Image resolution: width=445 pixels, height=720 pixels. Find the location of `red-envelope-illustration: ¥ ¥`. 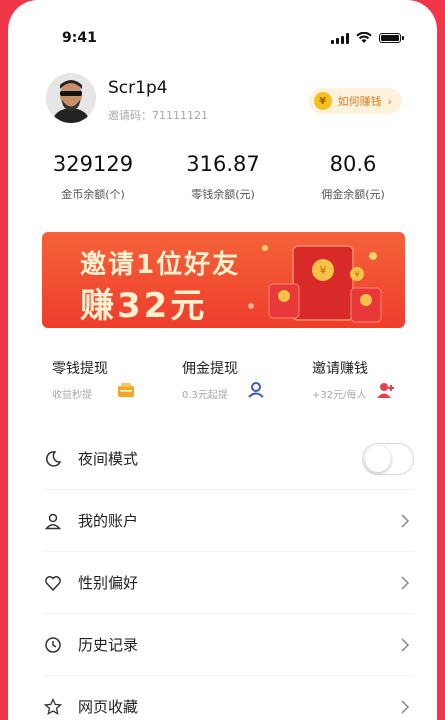

red-envelope-illustration: ¥ ¥ is located at coordinates (315, 284).